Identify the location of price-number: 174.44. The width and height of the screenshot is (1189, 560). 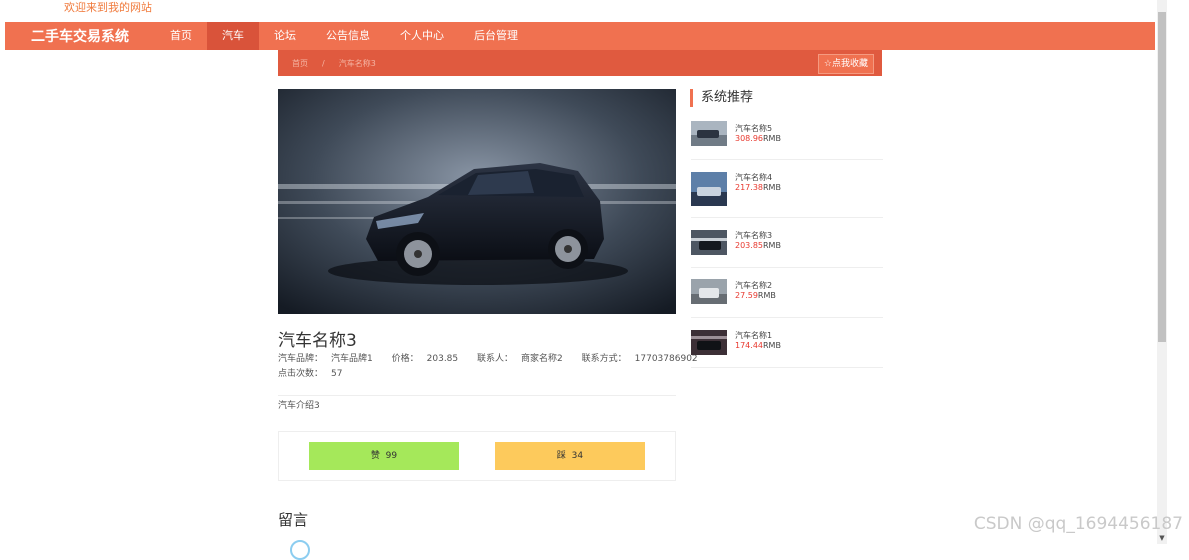
(749, 345).